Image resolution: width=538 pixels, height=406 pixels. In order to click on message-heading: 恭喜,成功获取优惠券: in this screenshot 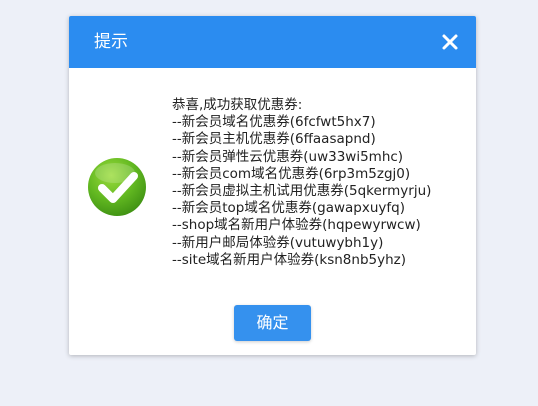, I will do `click(237, 105)`.